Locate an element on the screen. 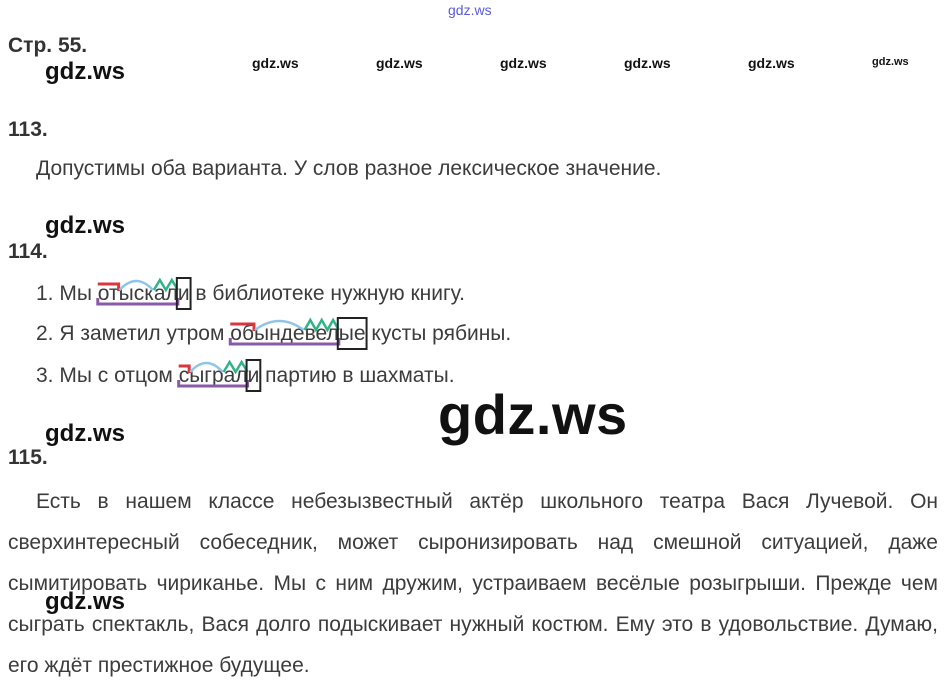 The image size is (949, 687). word-root: ыгр is located at coordinates (206, 375).